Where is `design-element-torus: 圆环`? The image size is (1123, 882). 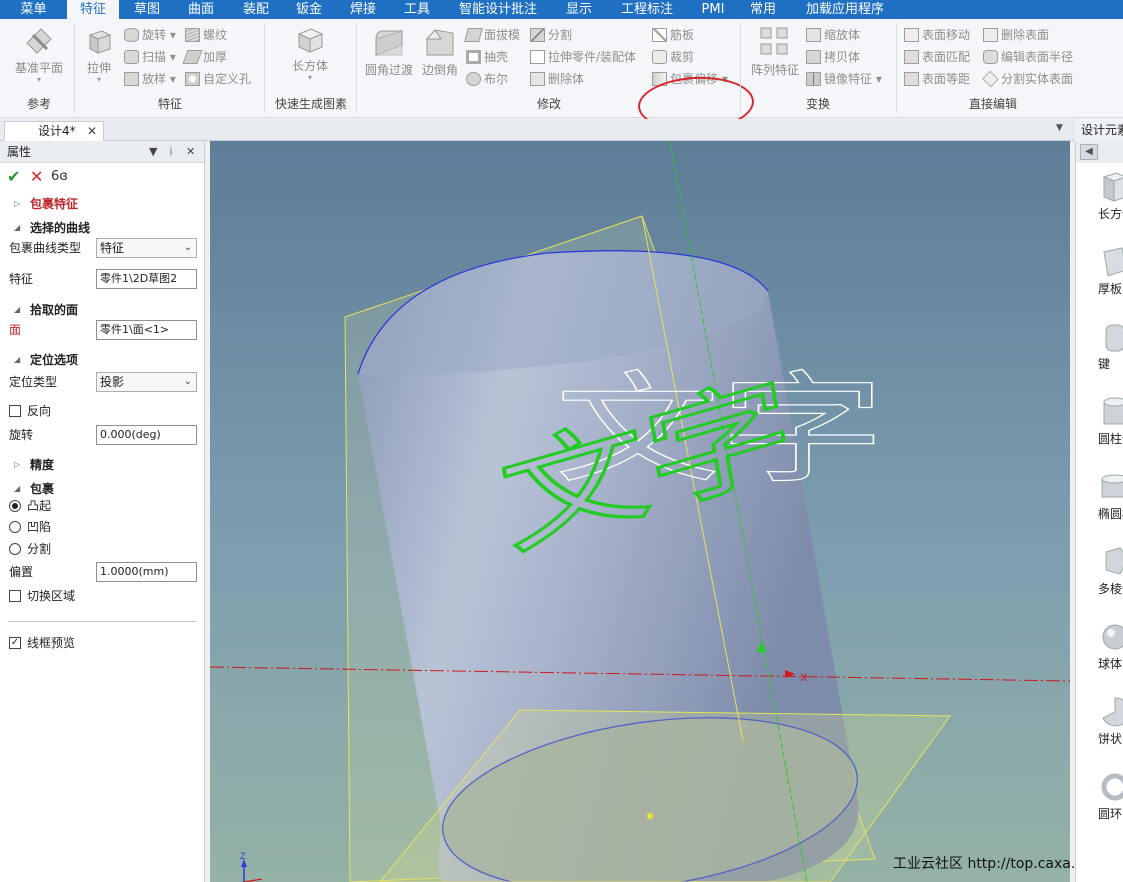
design-element-torus: 圆环 is located at coordinates (1099, 802).